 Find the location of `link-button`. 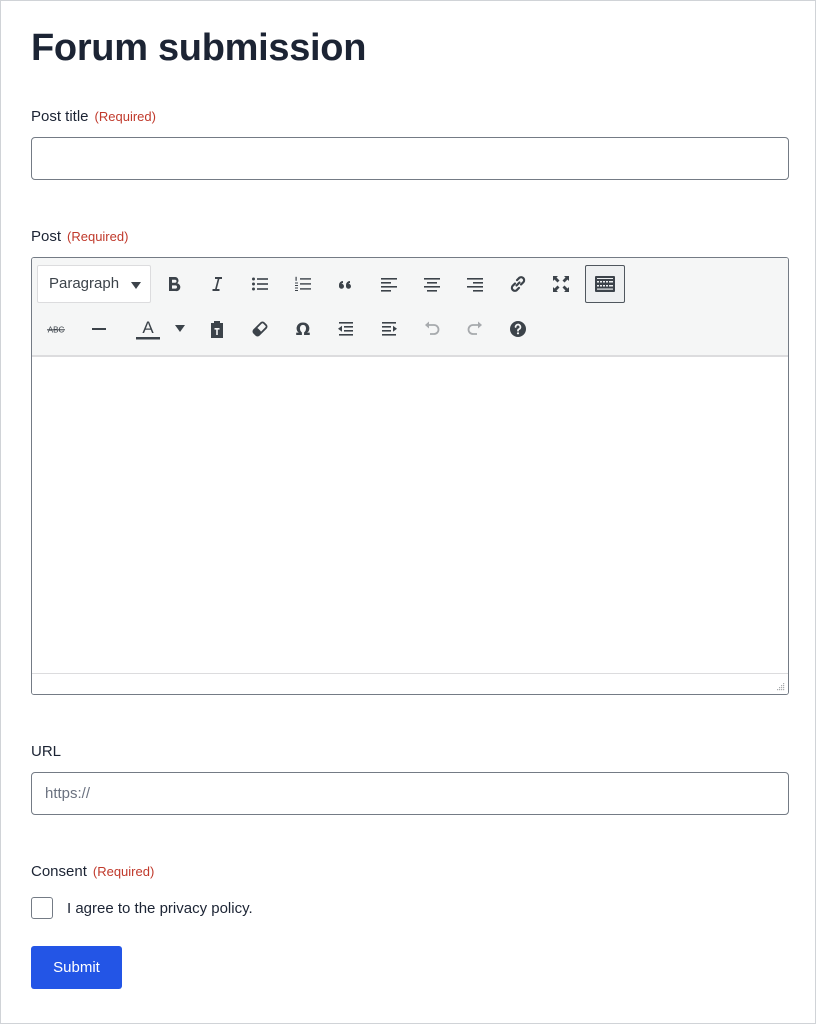

link-button is located at coordinates (518, 284).